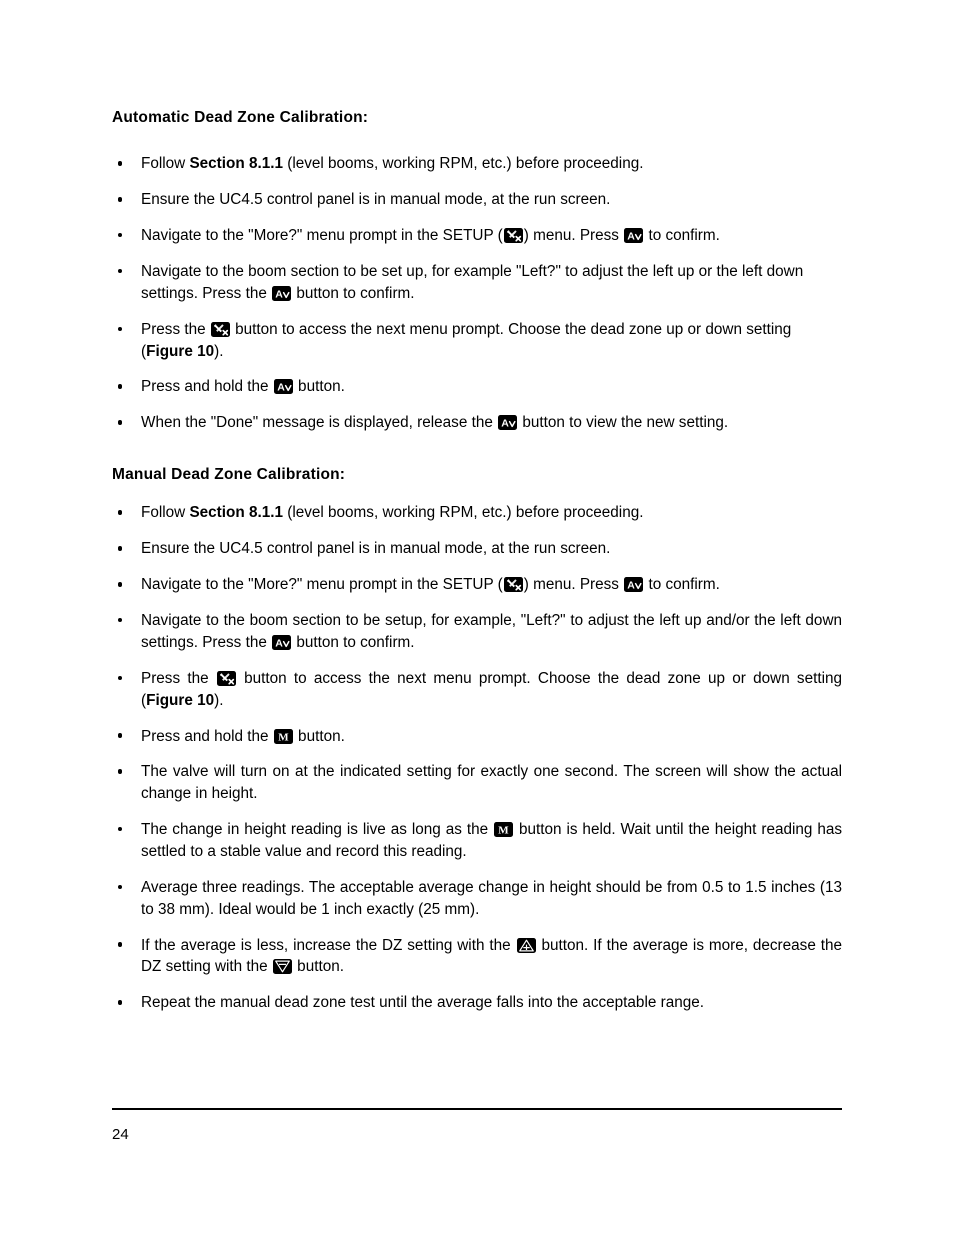  I want to click on text-run: Press the, so click(175, 329).